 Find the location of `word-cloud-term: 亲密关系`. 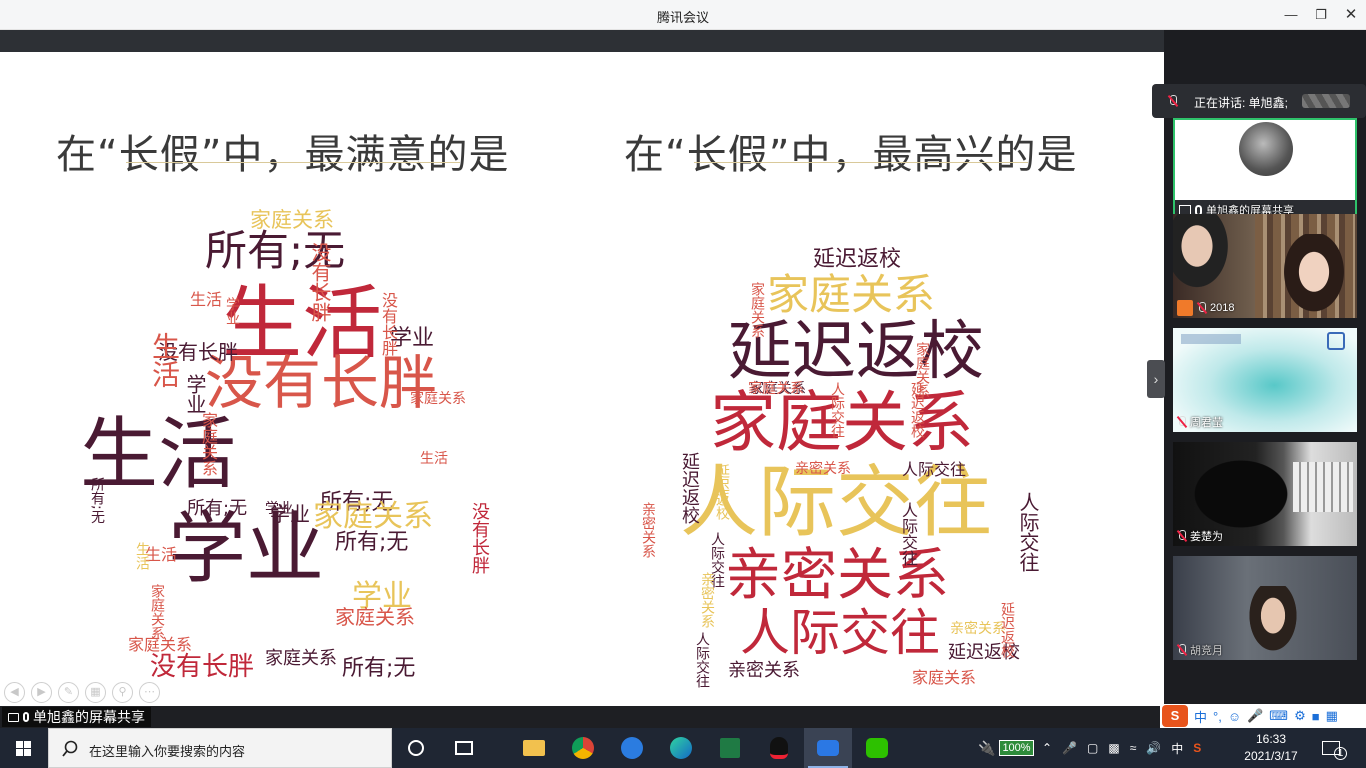

word-cloud-term: 亲密关系 is located at coordinates (823, 469).